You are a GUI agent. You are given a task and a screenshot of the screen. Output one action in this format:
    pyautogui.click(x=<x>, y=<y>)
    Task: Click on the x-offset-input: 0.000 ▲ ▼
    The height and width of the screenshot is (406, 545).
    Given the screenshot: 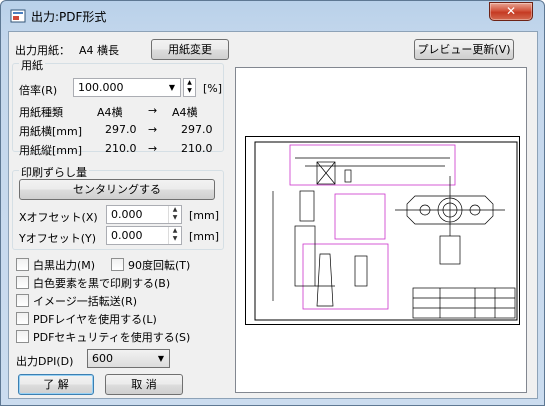 What is the action you would take?
    pyautogui.click(x=144, y=214)
    